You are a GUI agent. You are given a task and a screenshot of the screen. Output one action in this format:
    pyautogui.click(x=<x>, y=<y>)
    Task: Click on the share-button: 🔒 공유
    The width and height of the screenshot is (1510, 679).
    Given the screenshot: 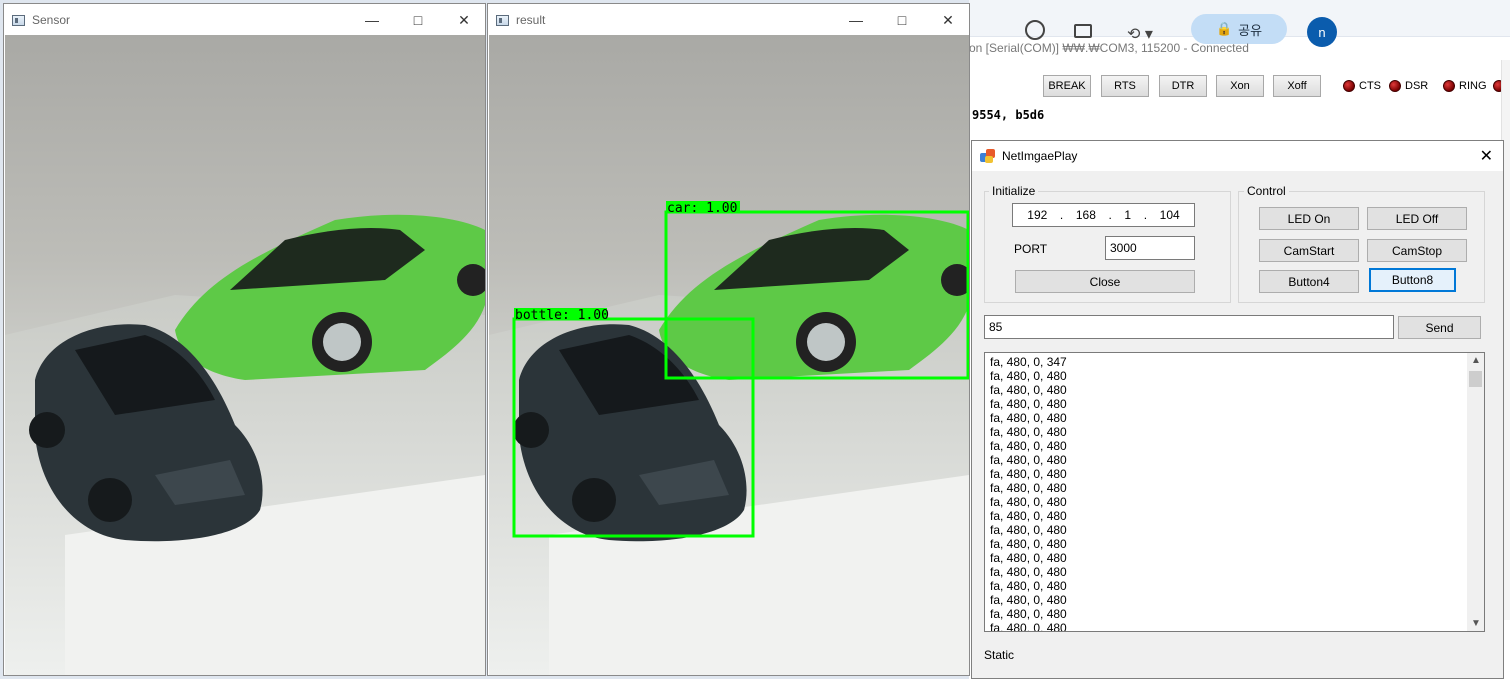 What is the action you would take?
    pyautogui.click(x=1239, y=29)
    